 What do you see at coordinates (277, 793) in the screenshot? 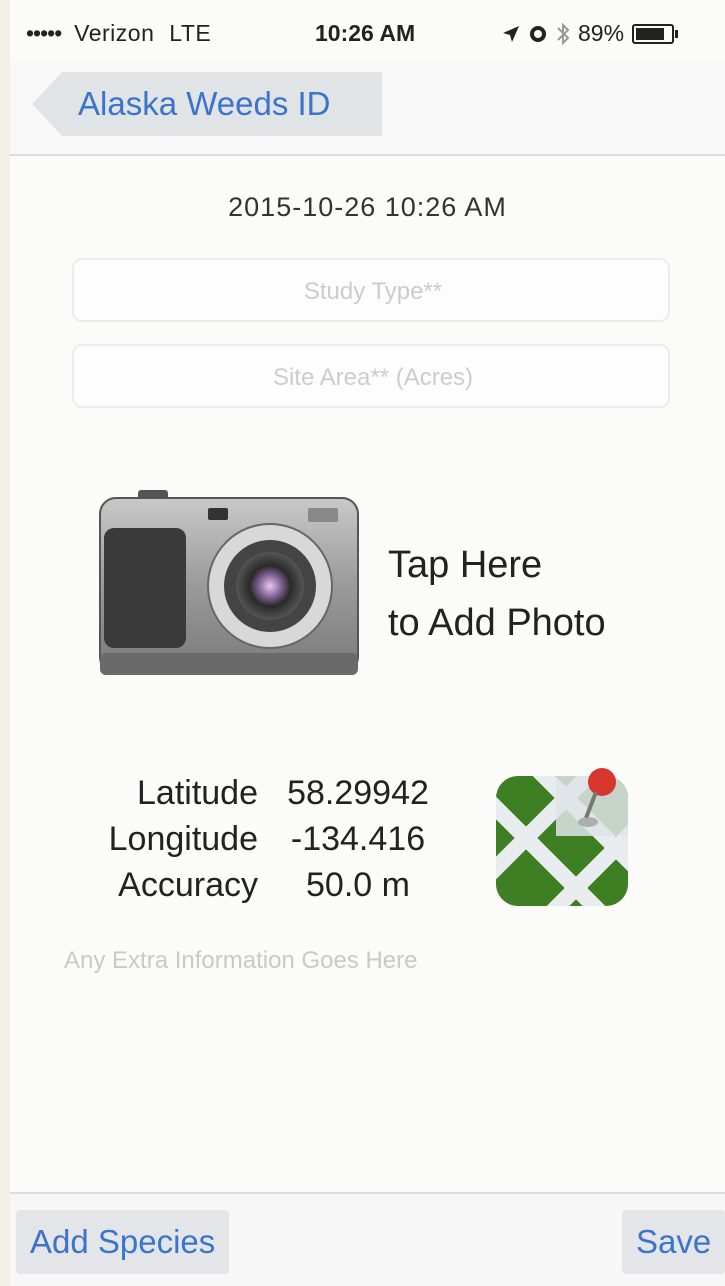
I see `latitude-row: Latitude 58.29942` at bounding box center [277, 793].